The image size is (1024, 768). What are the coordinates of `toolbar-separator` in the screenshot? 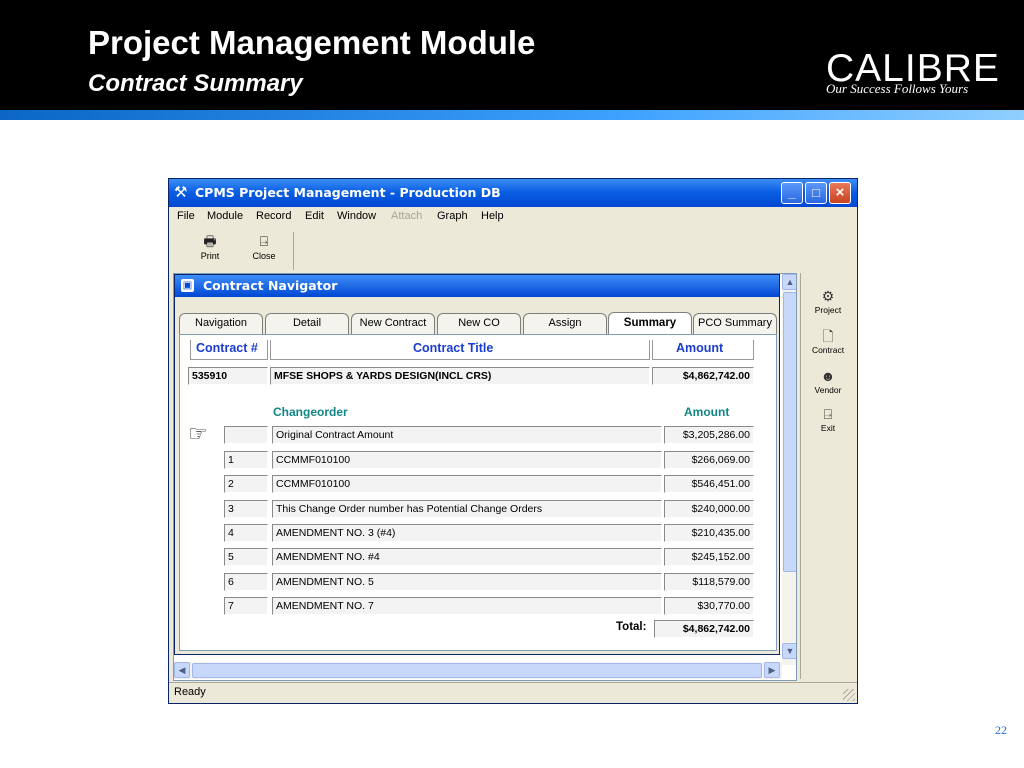 It's located at (293, 251).